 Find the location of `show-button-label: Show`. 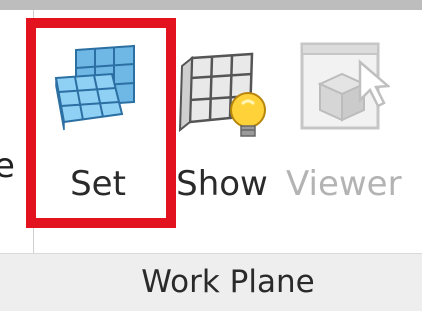

show-button-label: Show is located at coordinates (222, 184).